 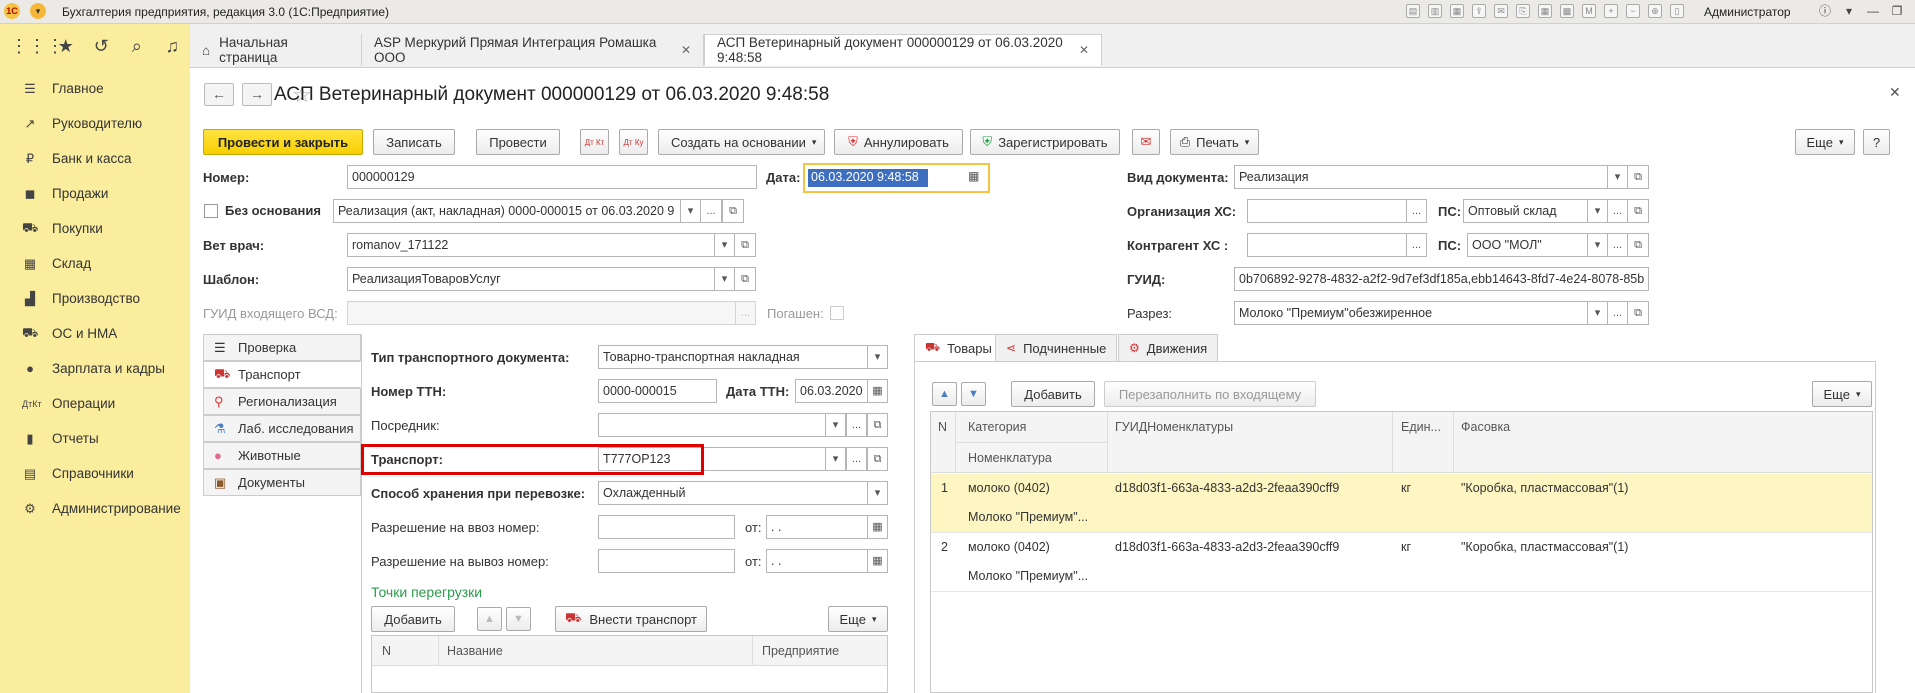 I want to click on help-button: ?, so click(x=1876, y=142).